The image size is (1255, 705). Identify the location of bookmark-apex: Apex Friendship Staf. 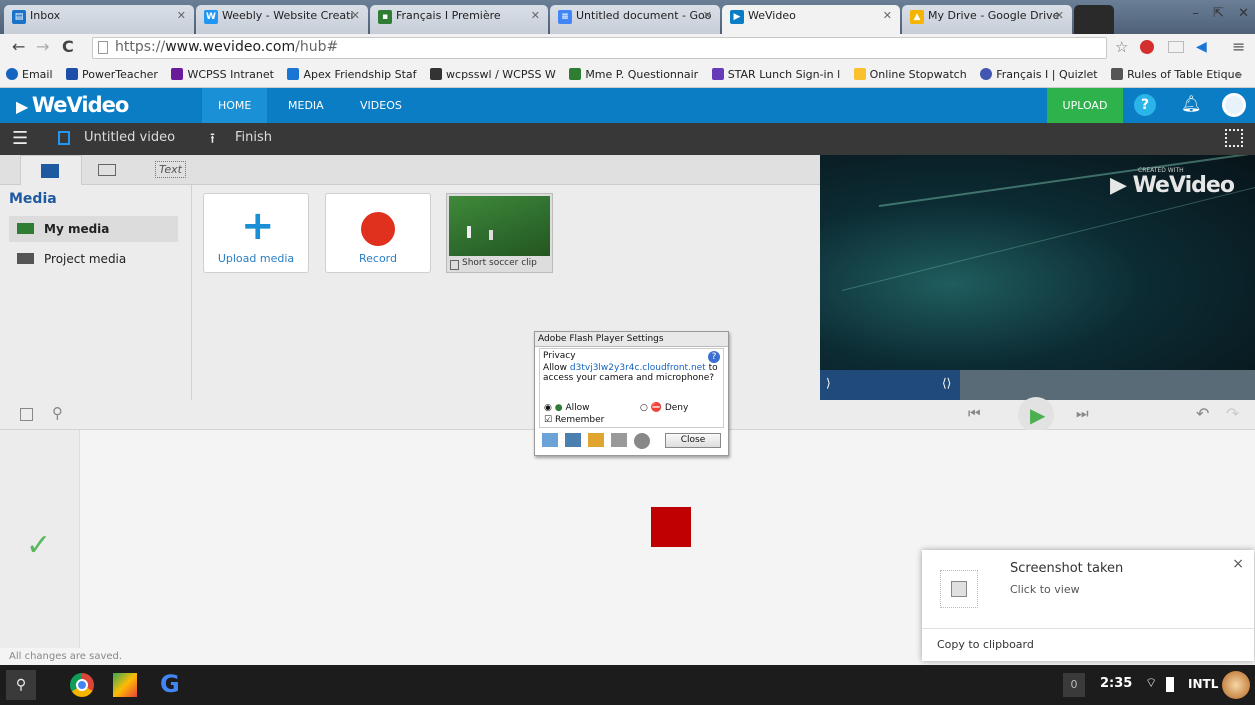
(352, 74).